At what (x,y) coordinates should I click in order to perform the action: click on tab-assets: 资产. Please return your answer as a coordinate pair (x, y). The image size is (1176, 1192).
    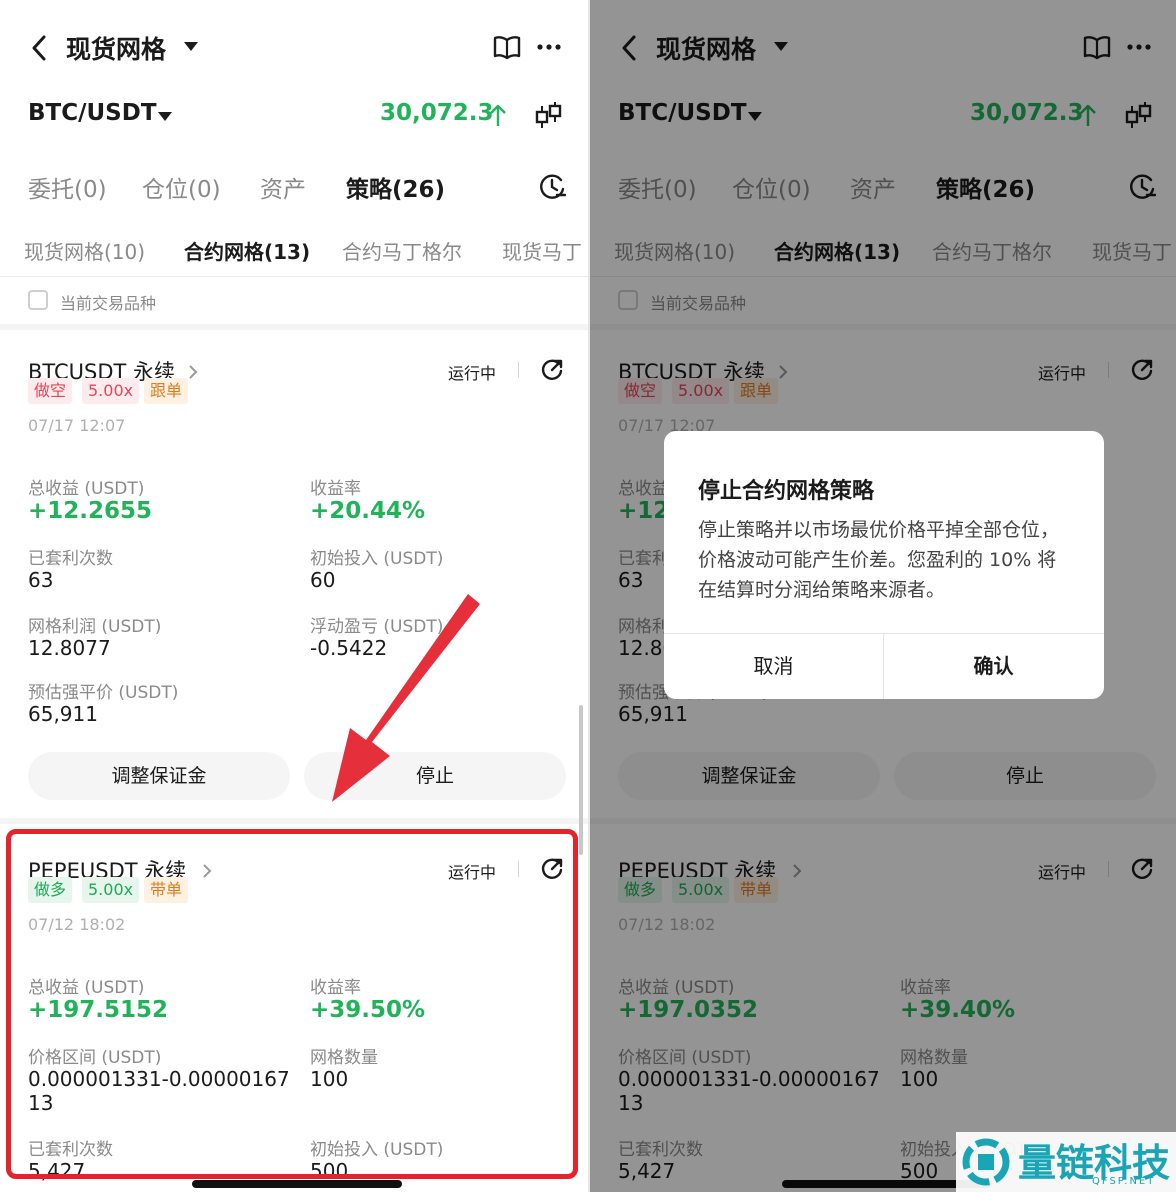
    Looking at the image, I should click on (283, 187).